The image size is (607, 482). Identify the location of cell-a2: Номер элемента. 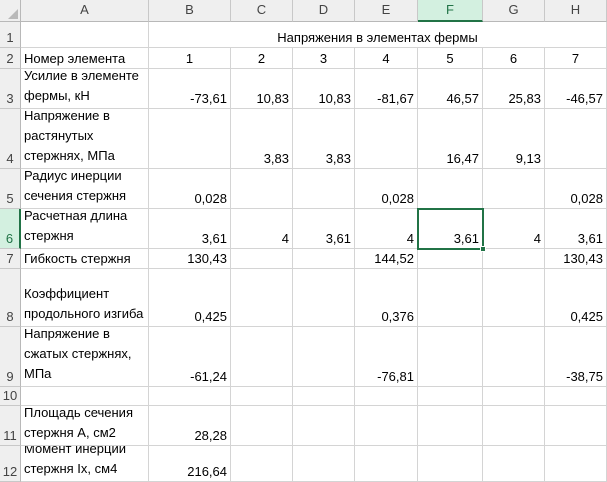
(85, 58).